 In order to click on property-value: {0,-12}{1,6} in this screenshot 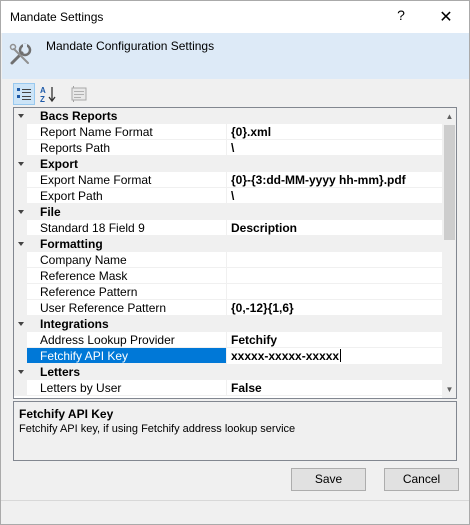, I will do `click(334, 308)`.